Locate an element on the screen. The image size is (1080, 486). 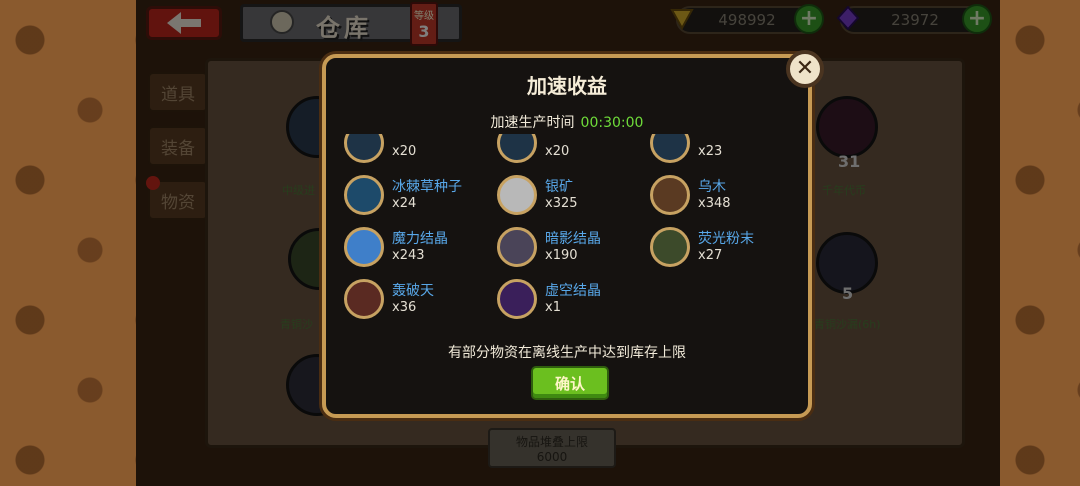
close-button: ✕ is located at coordinates (805, 69).